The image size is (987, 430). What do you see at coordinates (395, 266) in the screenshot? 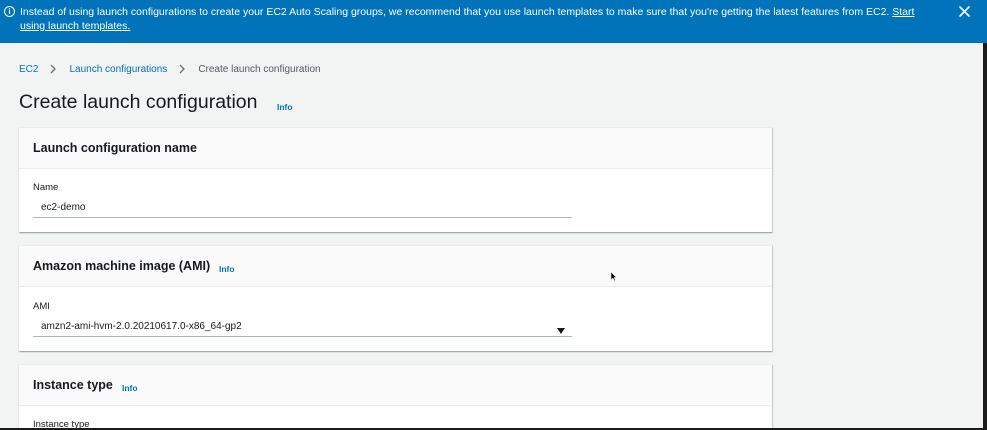
I see `panel-header: Amazon machine image (AMI) Info` at bounding box center [395, 266].